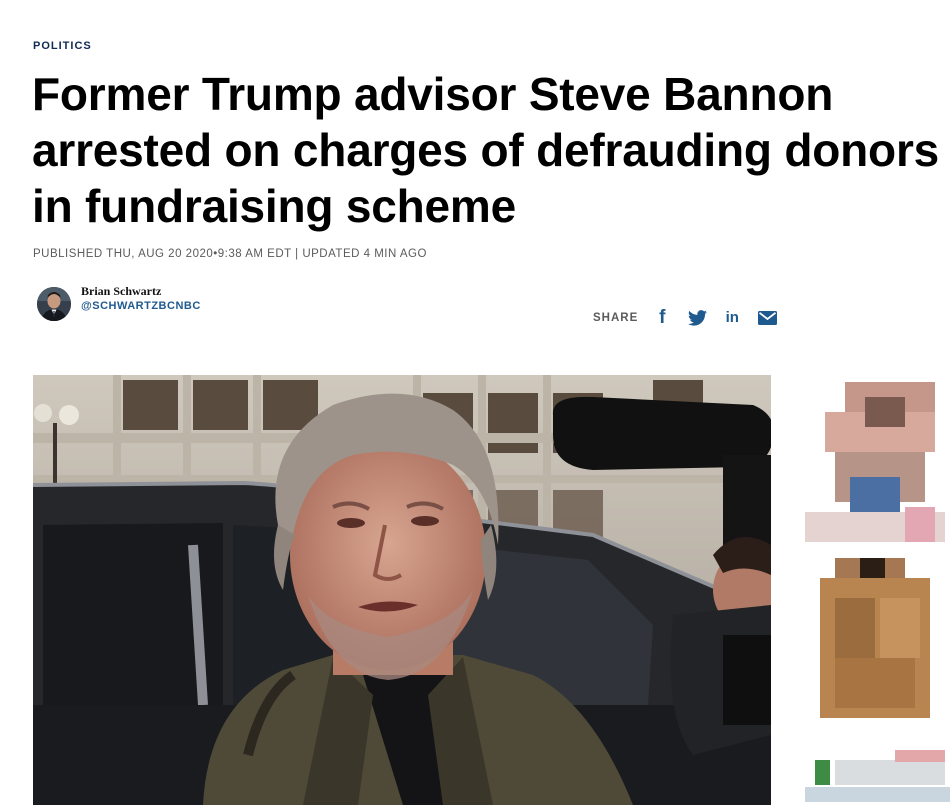  Describe the element at coordinates (616, 318) in the screenshot. I see `share-label: SHARE` at that location.